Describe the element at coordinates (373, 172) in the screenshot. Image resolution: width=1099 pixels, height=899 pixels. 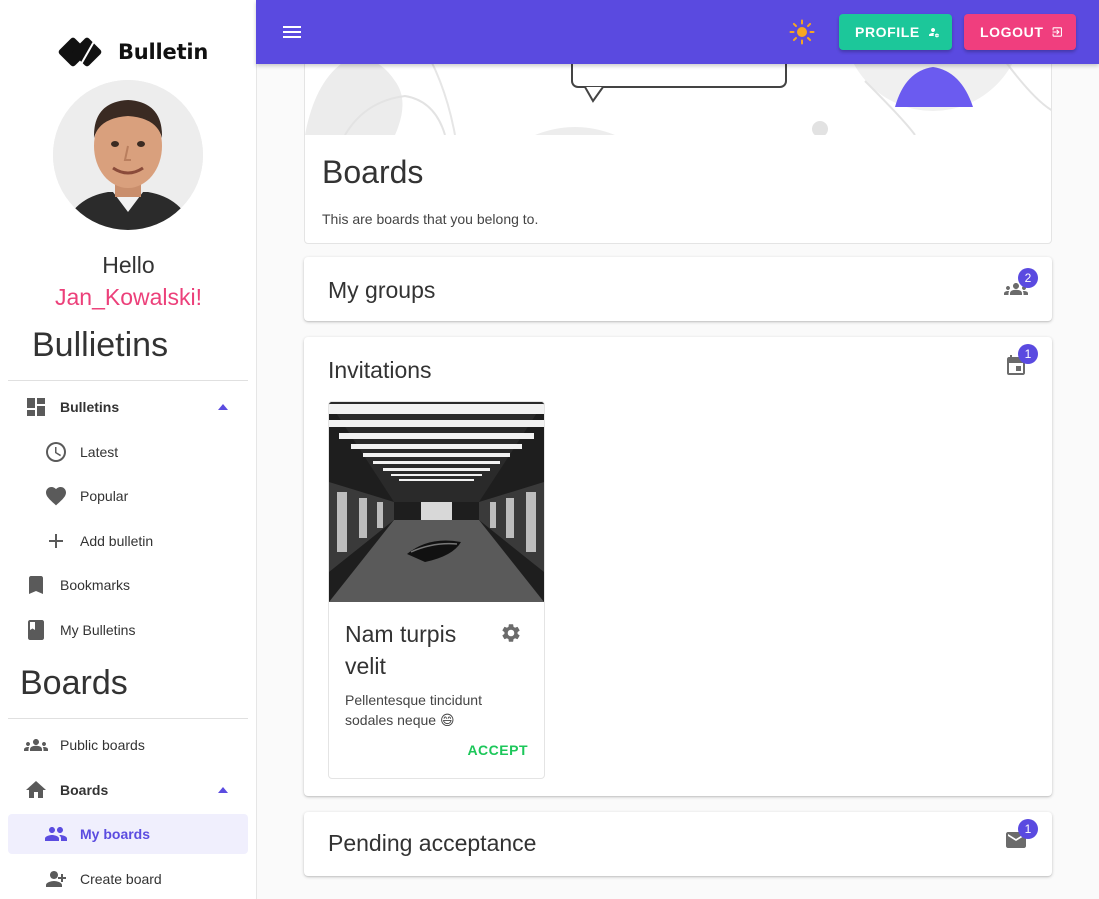
I see `page-title: Boards` at that location.